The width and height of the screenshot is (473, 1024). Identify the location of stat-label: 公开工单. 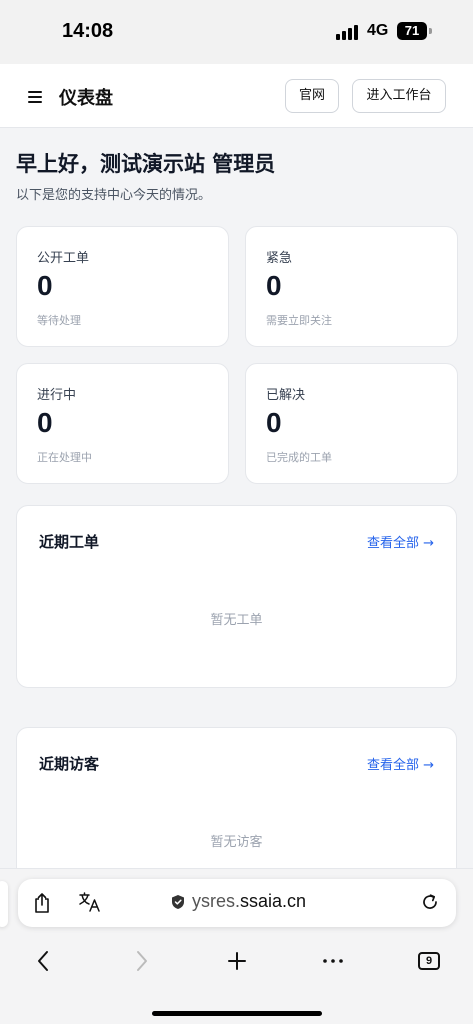
(63, 258).